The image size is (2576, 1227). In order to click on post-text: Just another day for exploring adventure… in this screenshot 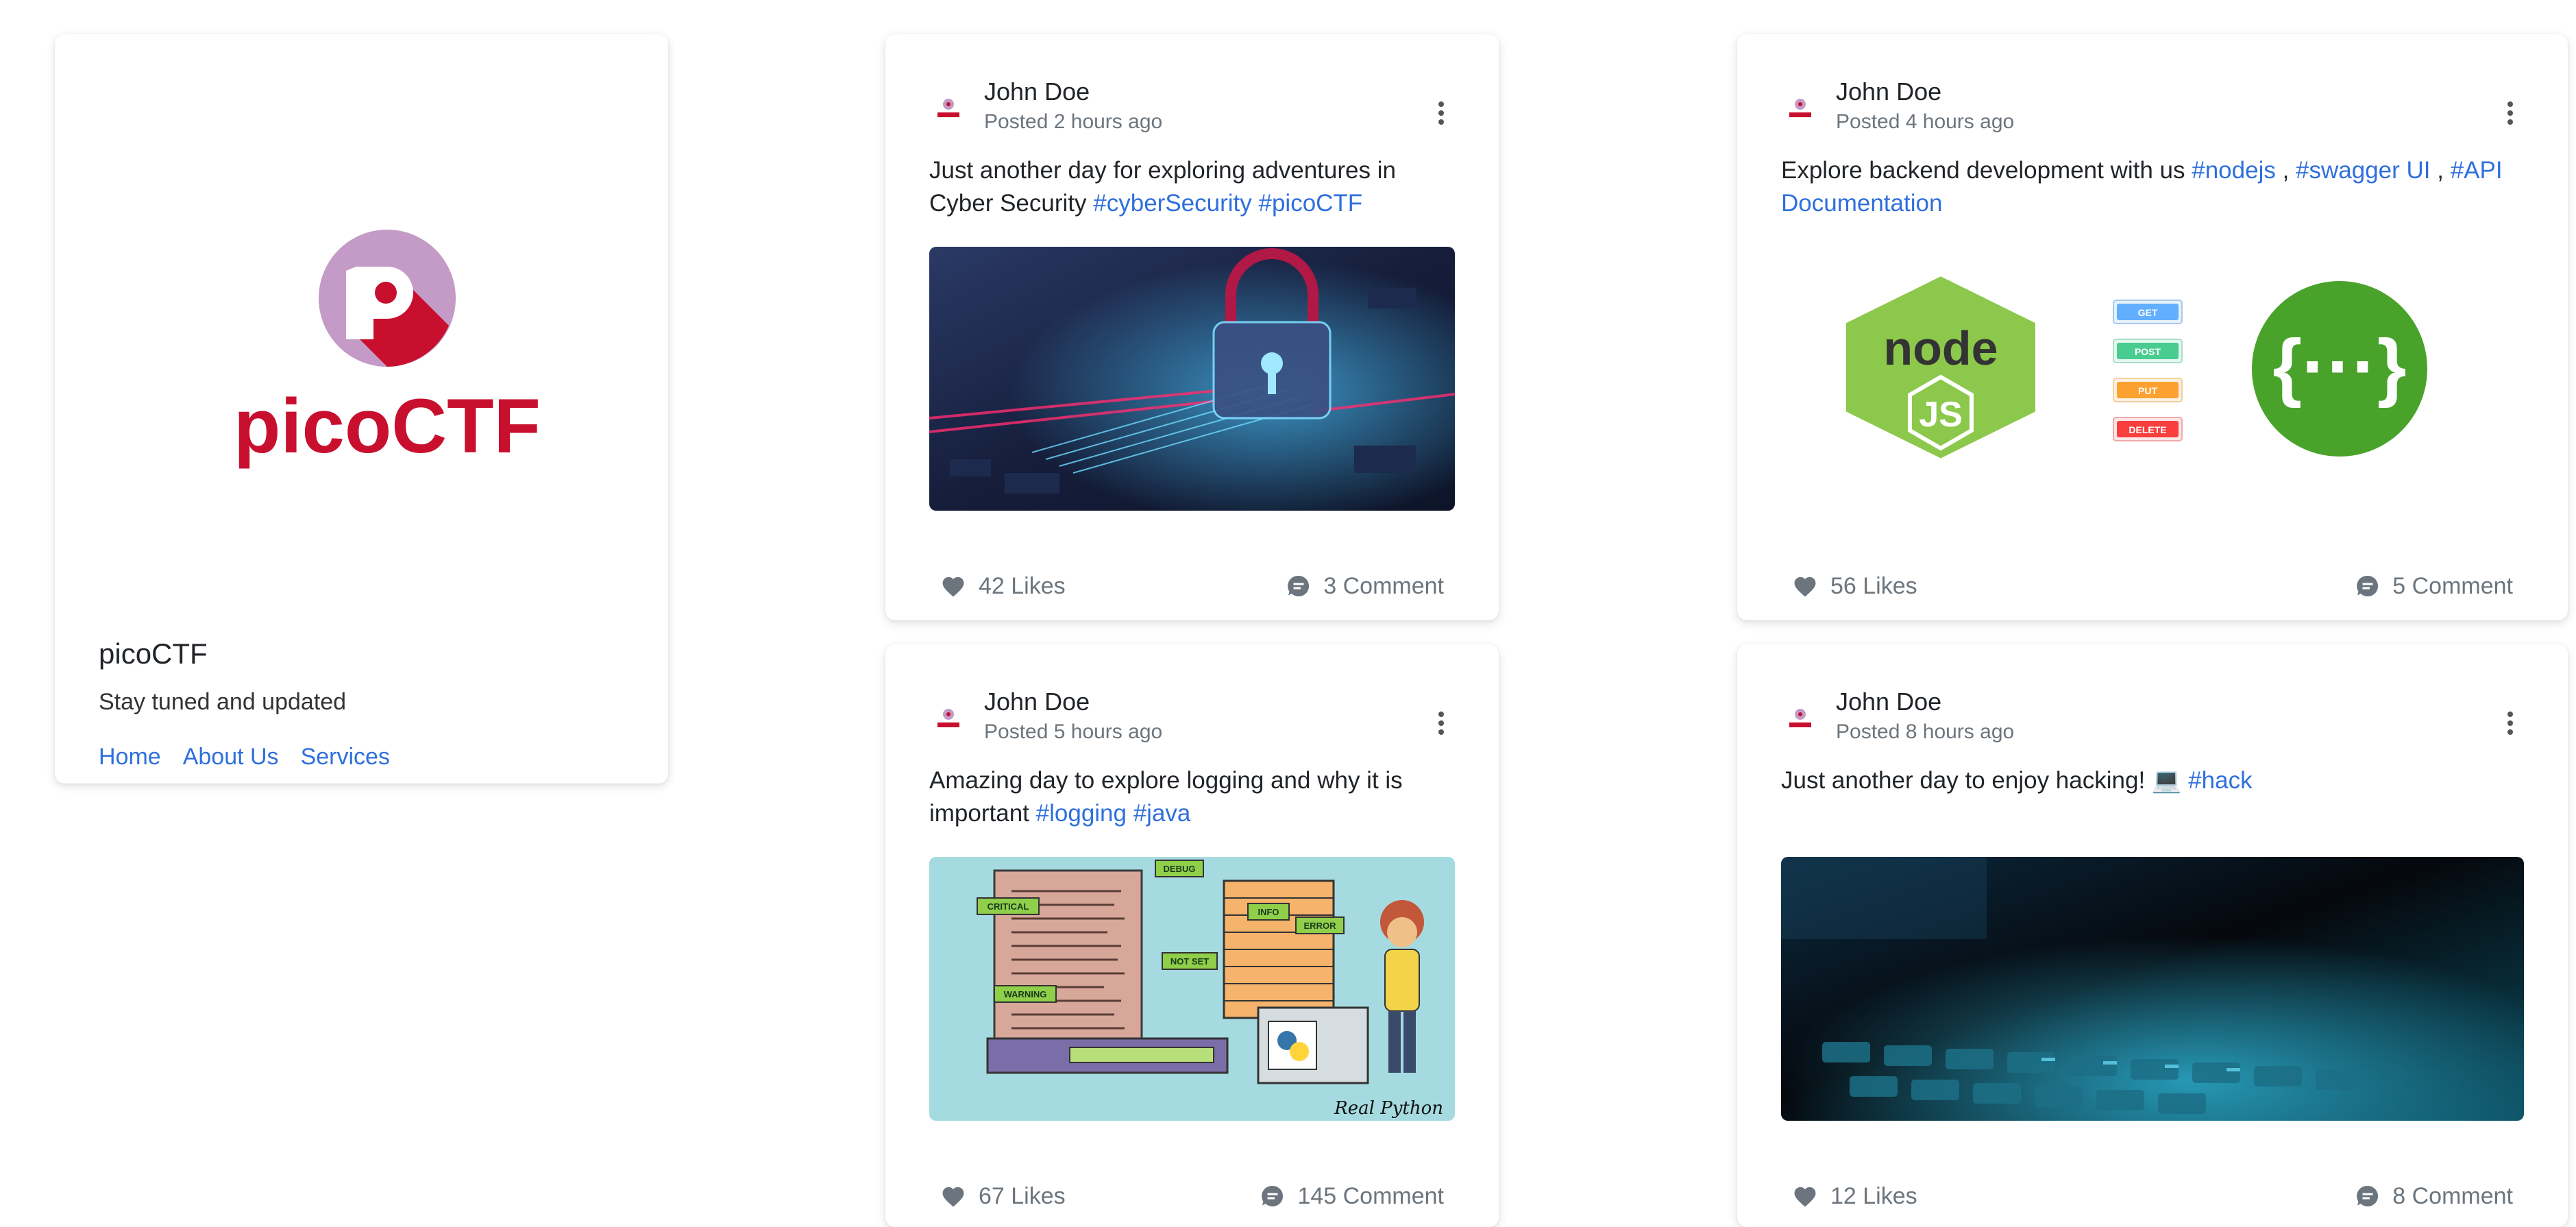, I will do `click(1192, 187)`.